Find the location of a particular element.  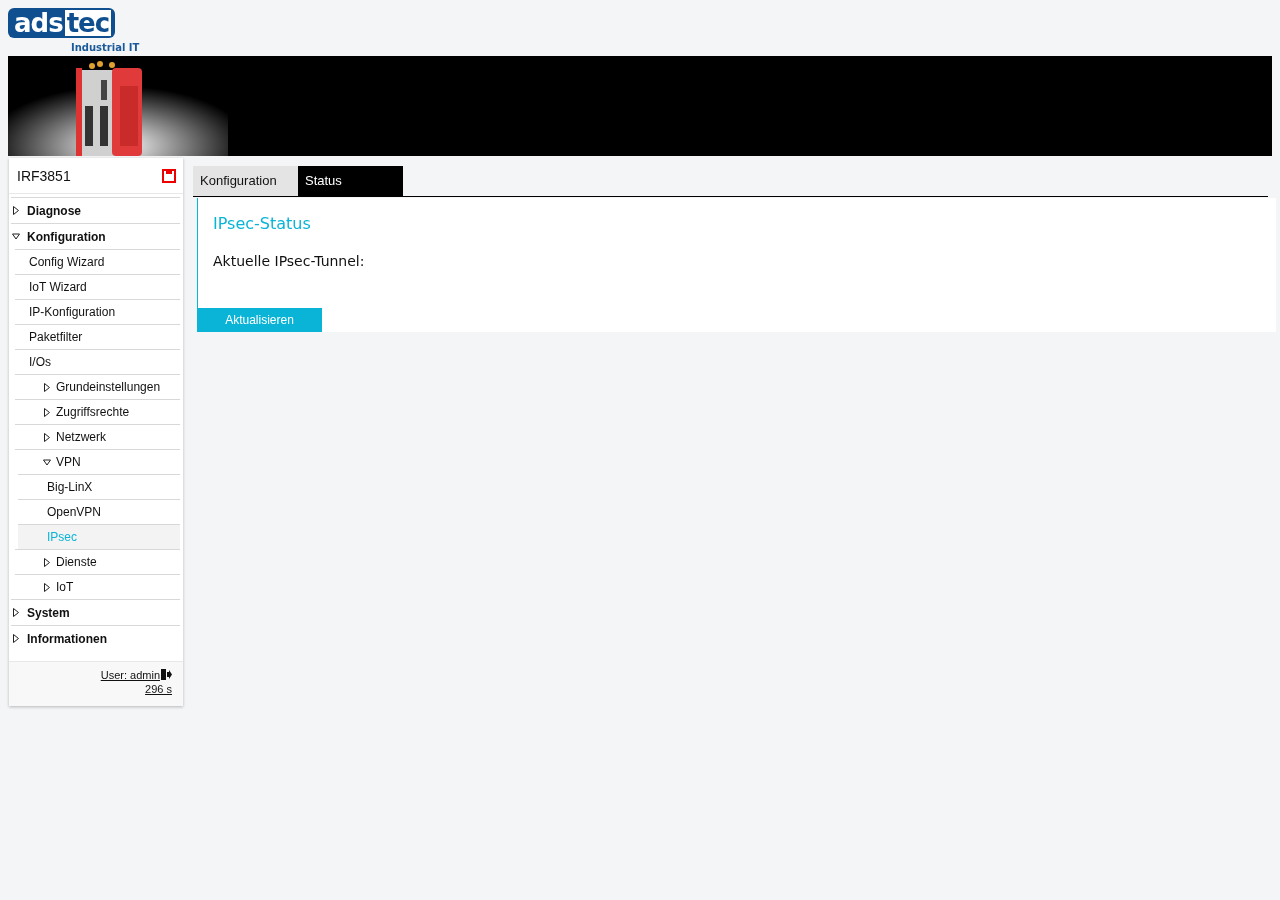

nav-item: I/Os is located at coordinates (97, 361).